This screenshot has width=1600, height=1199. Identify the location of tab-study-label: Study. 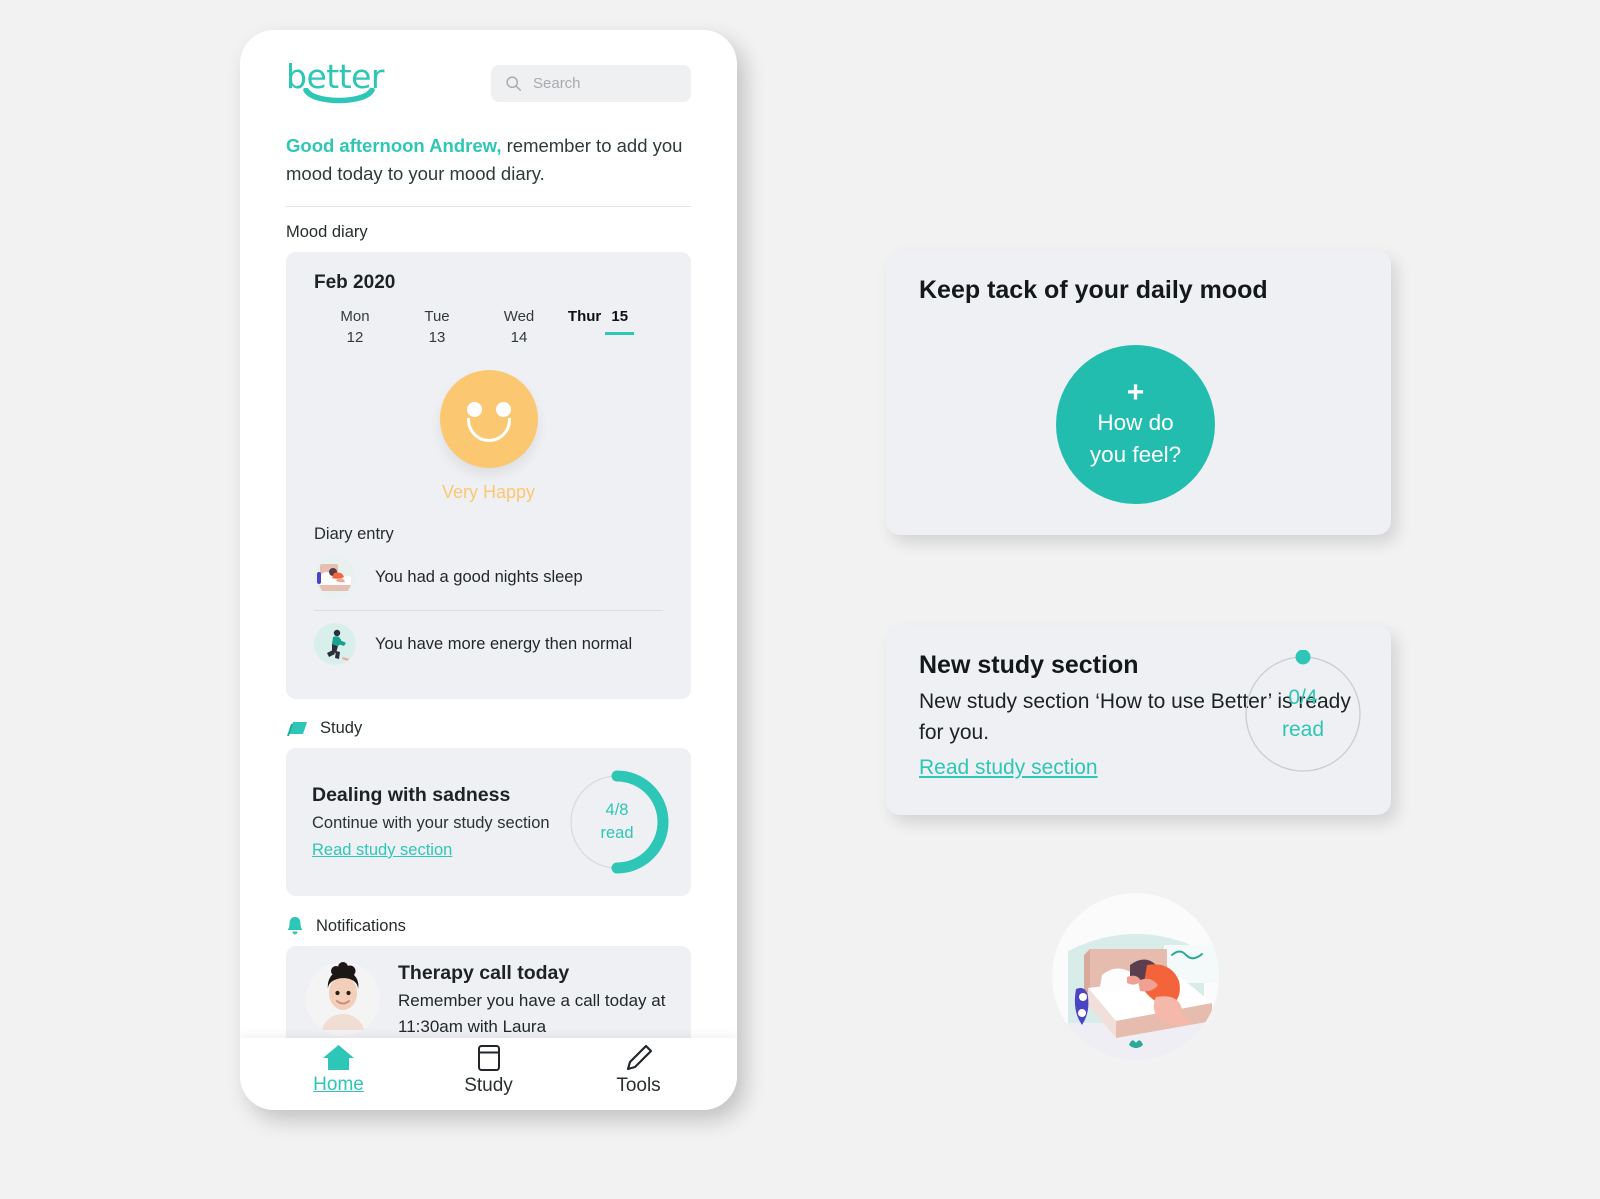
(488, 1085).